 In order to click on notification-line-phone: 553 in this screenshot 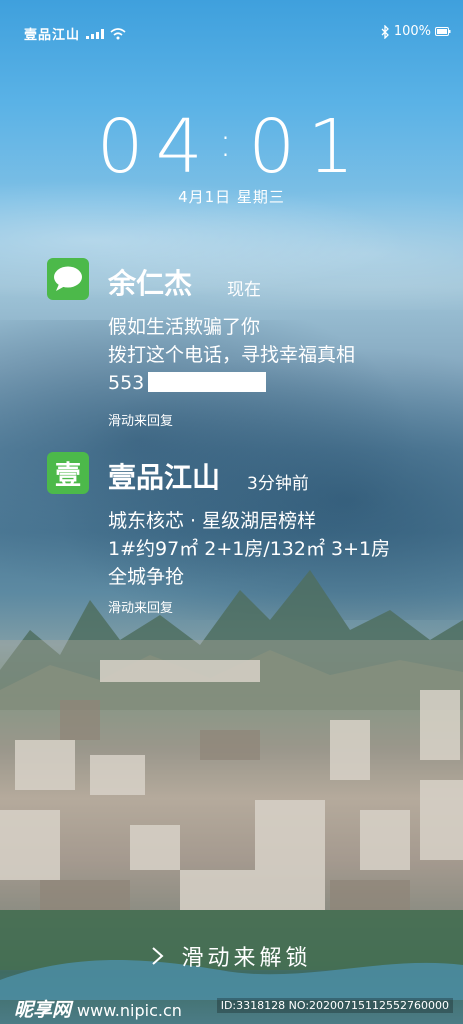, I will do `click(231, 383)`.